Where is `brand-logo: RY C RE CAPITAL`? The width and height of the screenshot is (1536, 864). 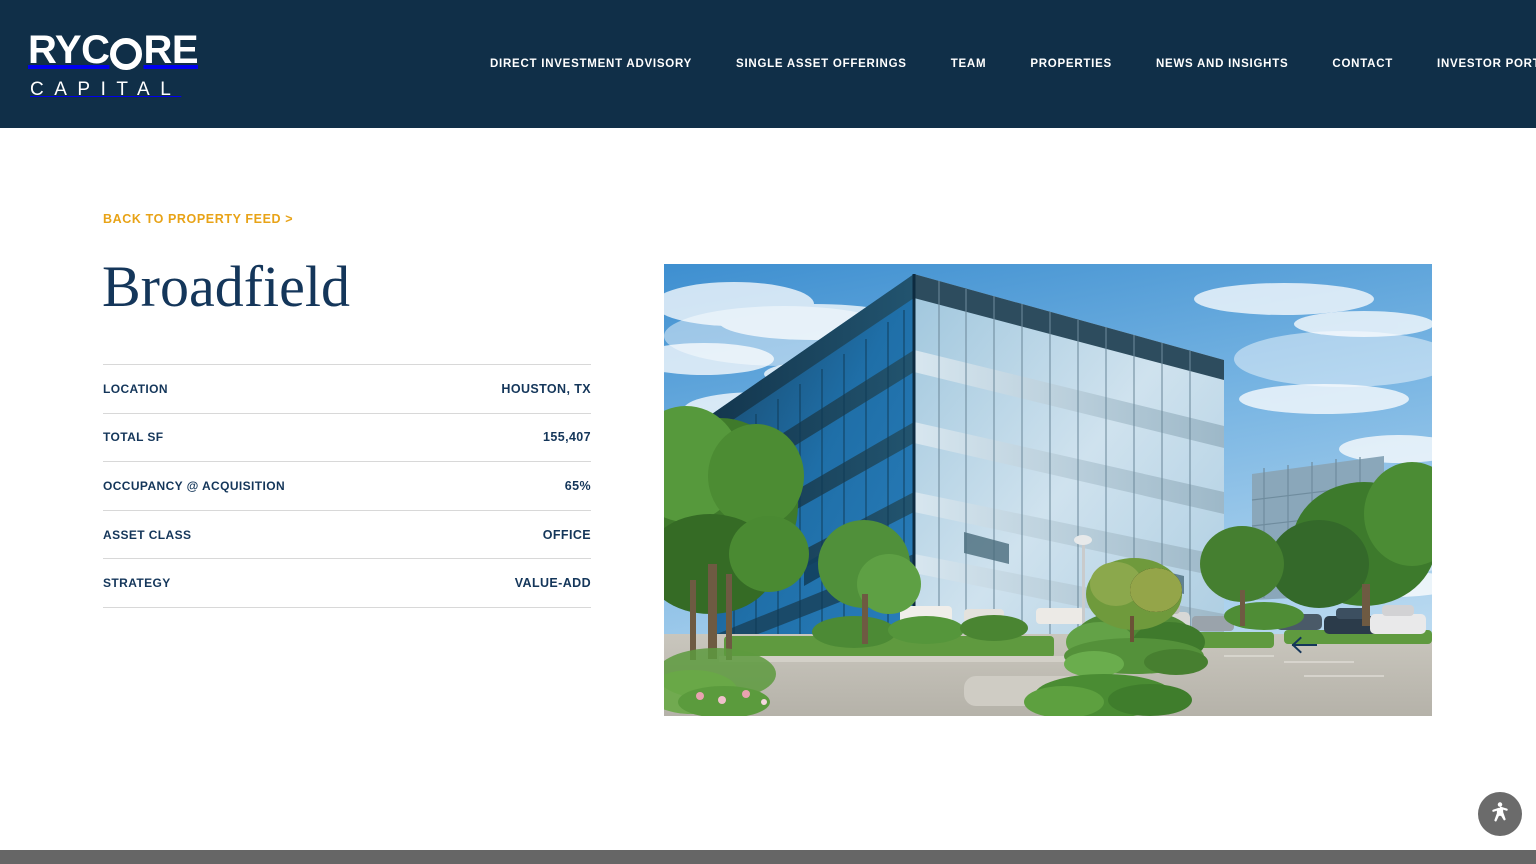 brand-logo: RY C RE CAPITAL is located at coordinates (128, 64).